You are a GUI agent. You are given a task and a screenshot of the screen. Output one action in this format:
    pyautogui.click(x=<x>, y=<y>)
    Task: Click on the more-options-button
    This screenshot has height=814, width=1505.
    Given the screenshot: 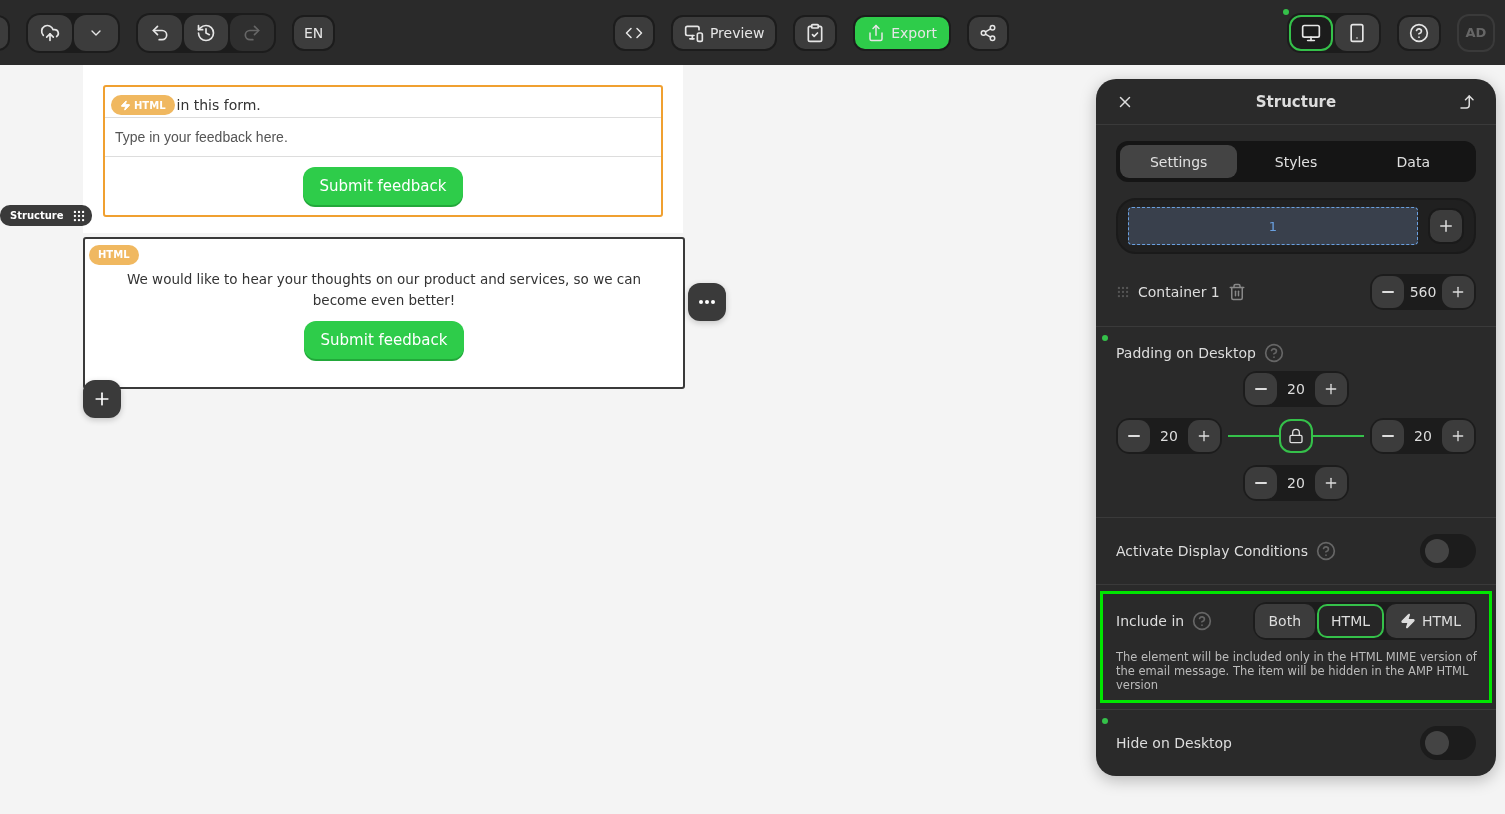 What is the action you would take?
    pyautogui.click(x=707, y=302)
    